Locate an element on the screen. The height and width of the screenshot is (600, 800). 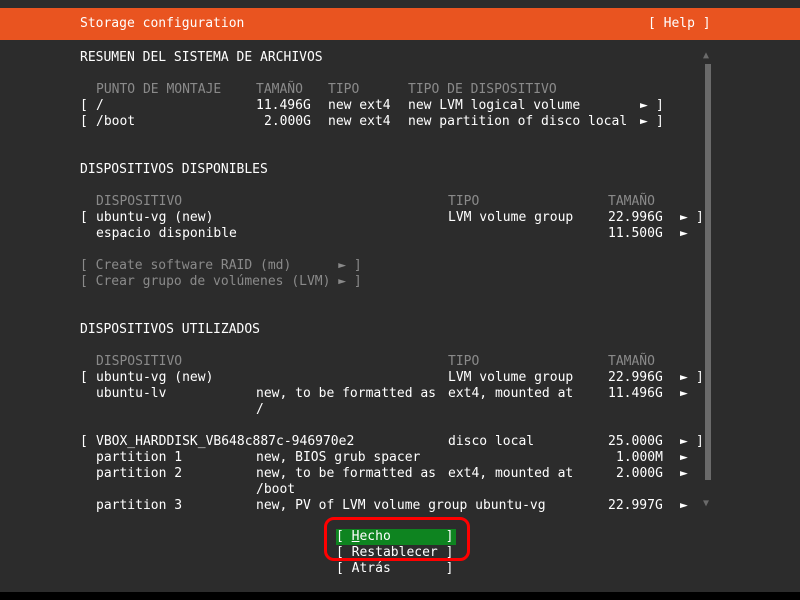
size: 1.000M is located at coordinates (639, 457).